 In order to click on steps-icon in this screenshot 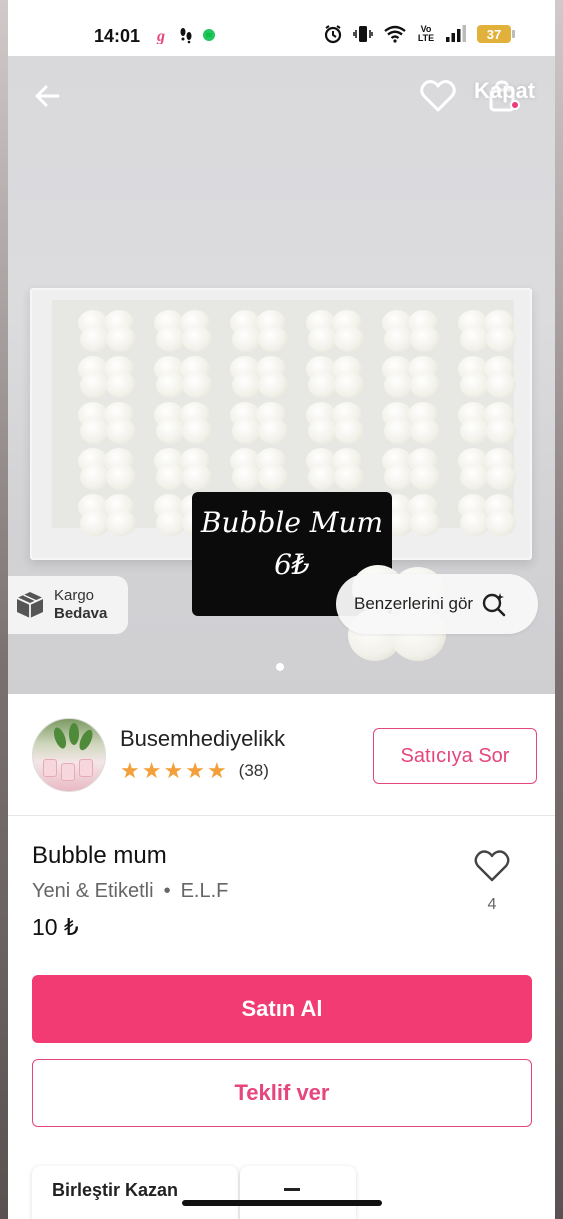, I will do `click(186, 35)`.